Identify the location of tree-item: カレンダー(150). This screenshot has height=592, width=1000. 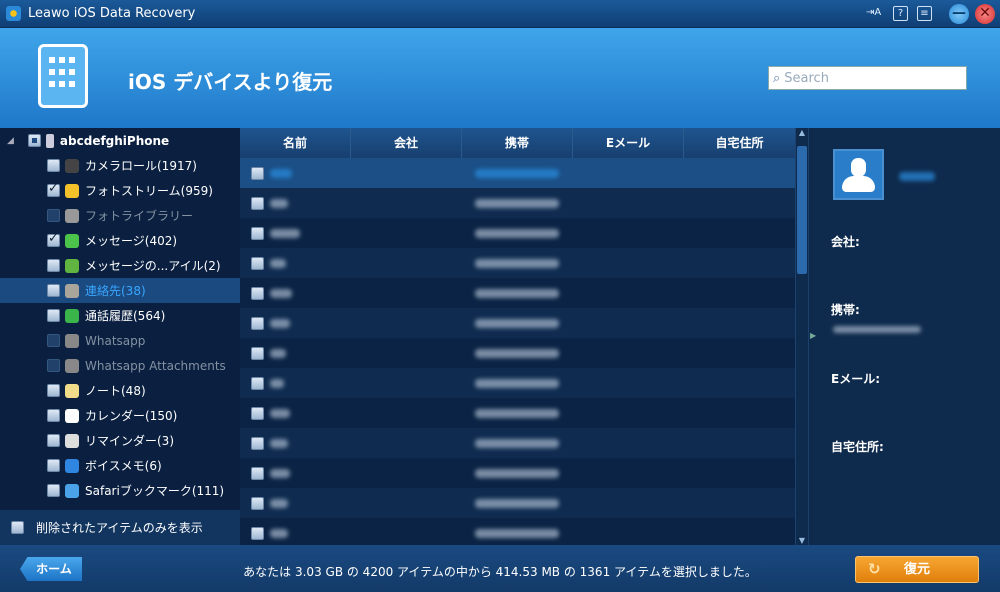
(120, 415).